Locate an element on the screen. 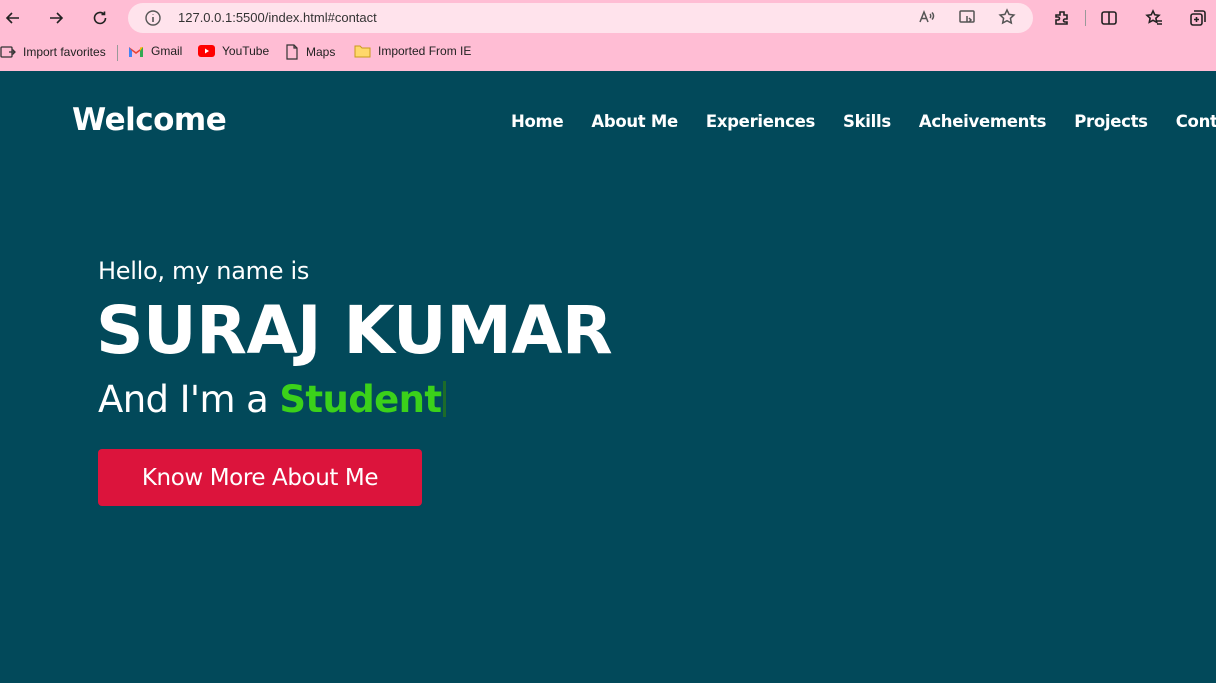  back-button is located at coordinates (13, 18).